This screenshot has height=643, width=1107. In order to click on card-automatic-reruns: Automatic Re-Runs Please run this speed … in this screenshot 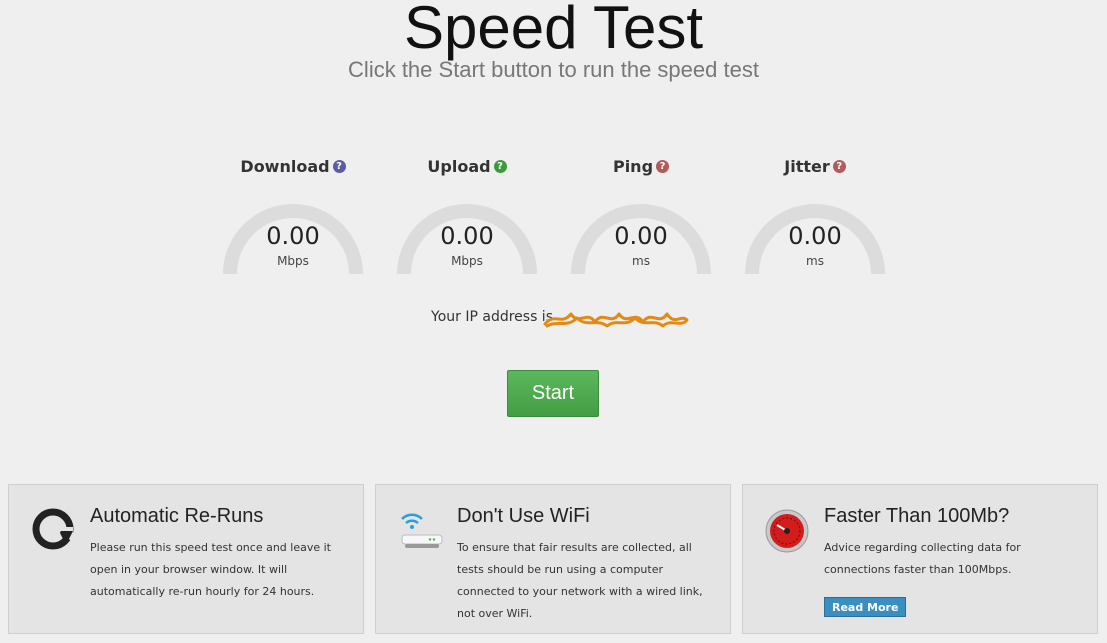, I will do `click(186, 559)`.